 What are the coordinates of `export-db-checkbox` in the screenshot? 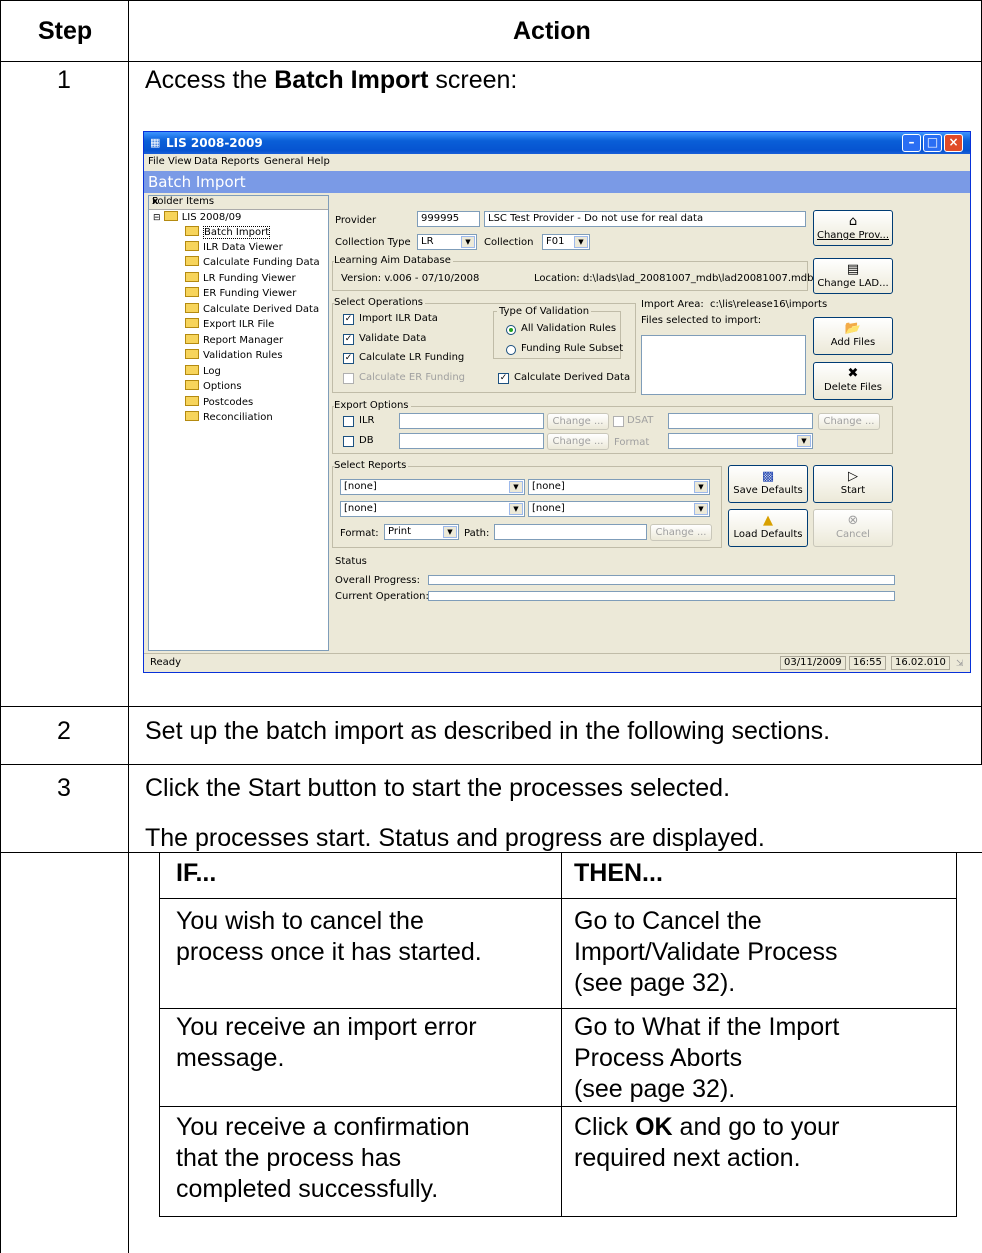 It's located at (348, 441).